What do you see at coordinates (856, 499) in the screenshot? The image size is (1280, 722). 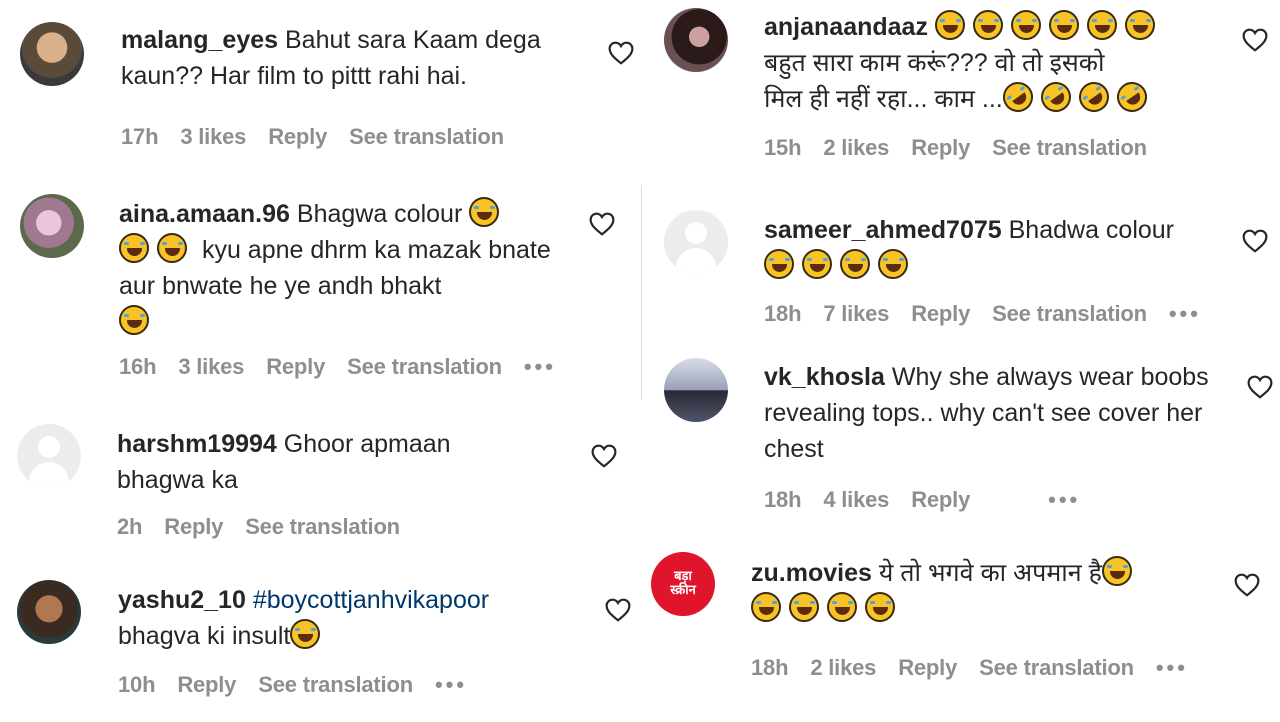 I see `likes-count: 4 likes` at bounding box center [856, 499].